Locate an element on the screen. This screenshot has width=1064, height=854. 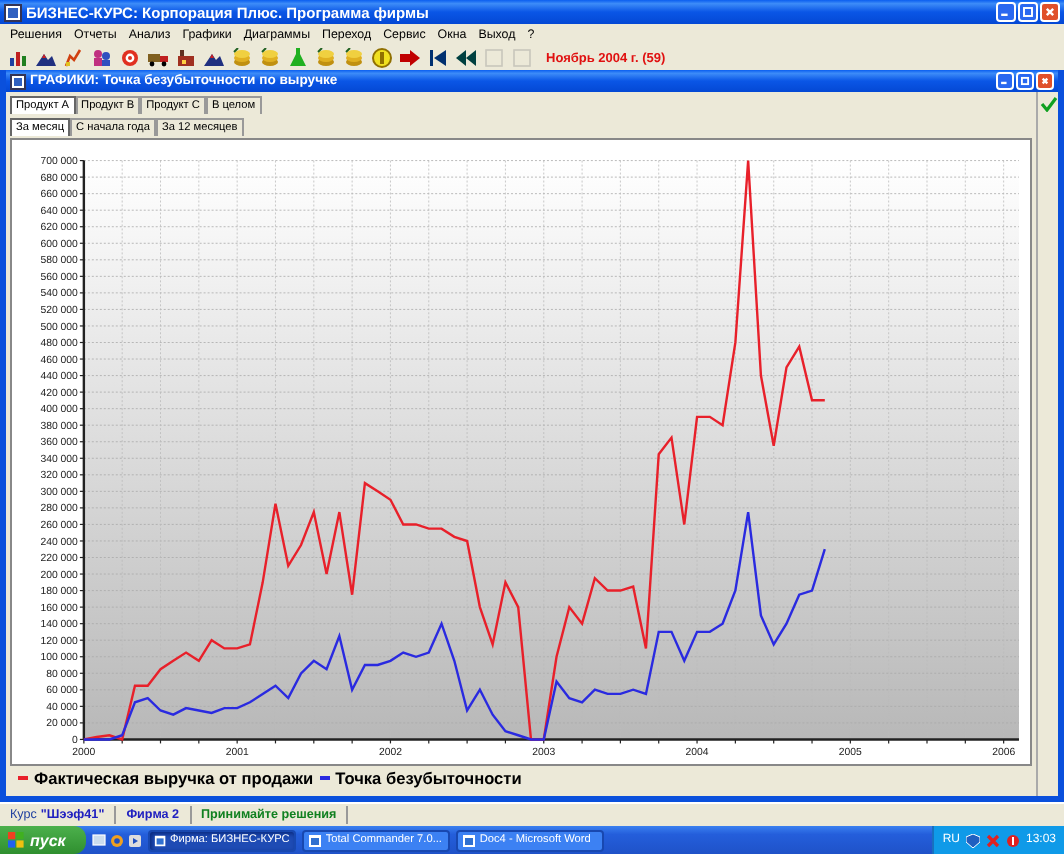
shield-icon is located at coordinates (972, 840).